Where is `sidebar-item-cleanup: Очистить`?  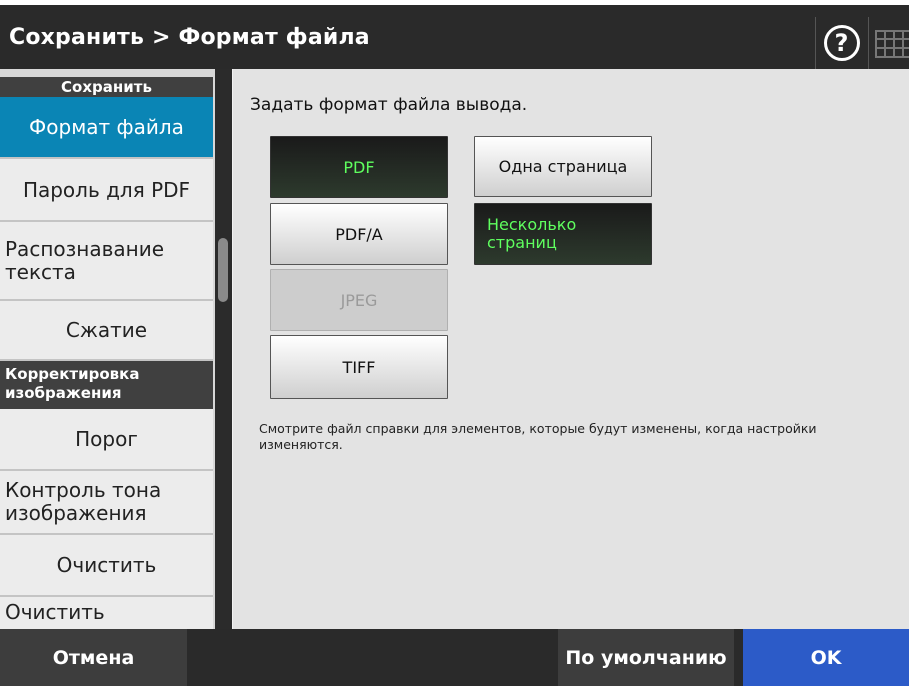 sidebar-item-cleanup: Очистить is located at coordinates (106, 566).